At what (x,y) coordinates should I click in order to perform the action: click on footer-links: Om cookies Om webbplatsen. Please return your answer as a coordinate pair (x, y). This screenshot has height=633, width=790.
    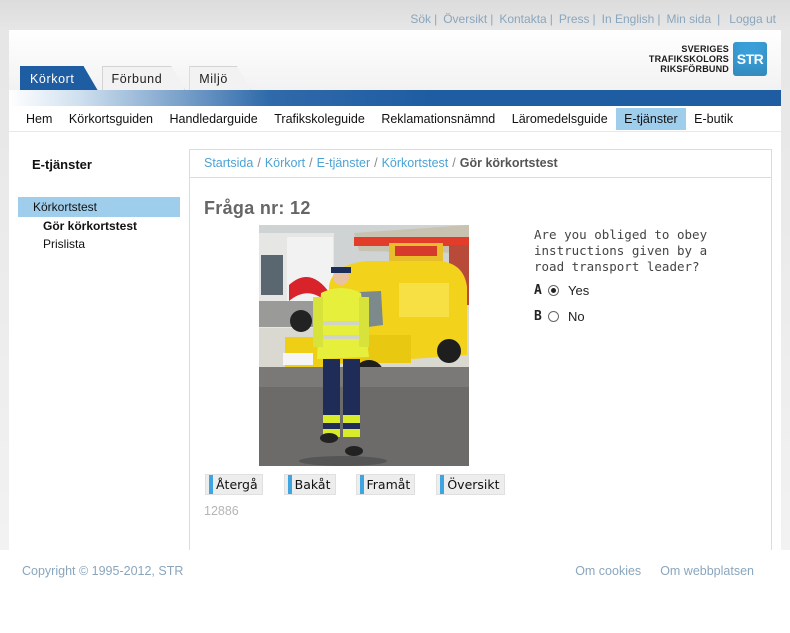
    Looking at the image, I should click on (664, 571).